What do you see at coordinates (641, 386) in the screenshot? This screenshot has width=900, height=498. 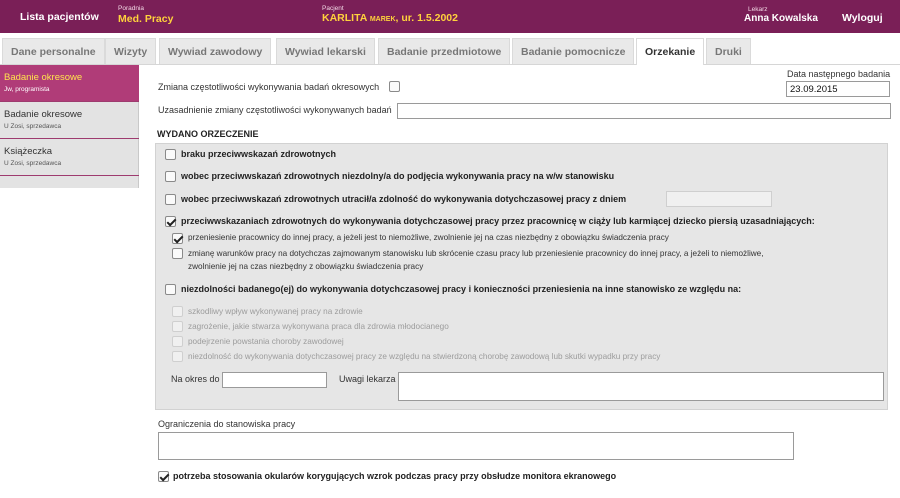 I see `doctor-notes-textarea` at bounding box center [641, 386].